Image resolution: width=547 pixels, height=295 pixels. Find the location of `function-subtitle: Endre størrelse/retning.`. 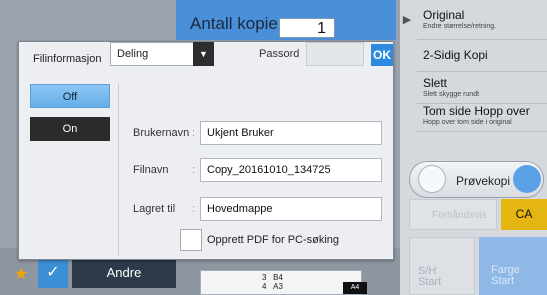

function-subtitle: Endre størrelse/retning. is located at coordinates (460, 26).